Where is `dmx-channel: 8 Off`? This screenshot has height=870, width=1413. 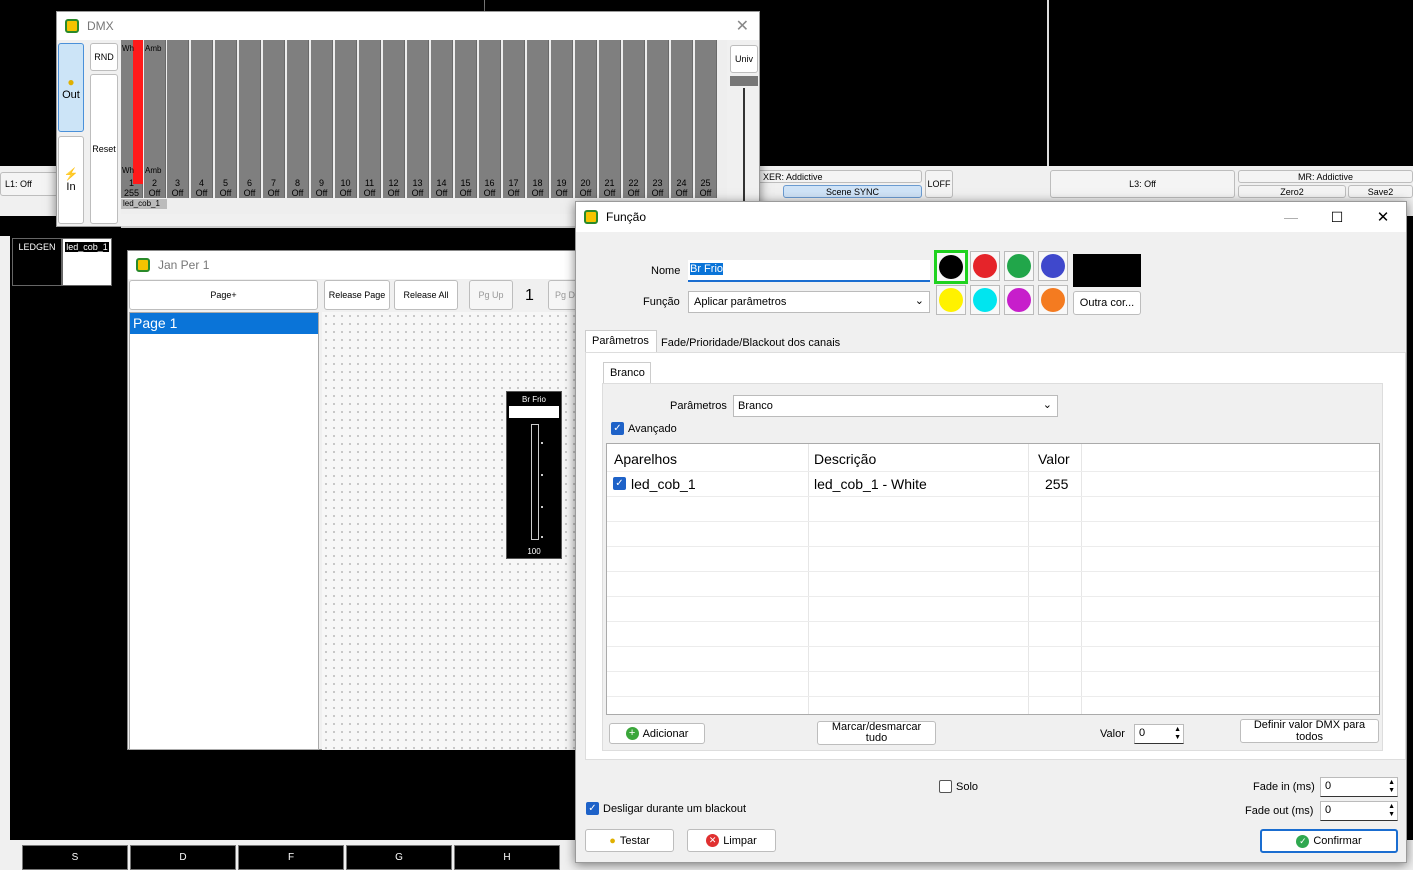 dmx-channel: 8 Off is located at coordinates (298, 119).